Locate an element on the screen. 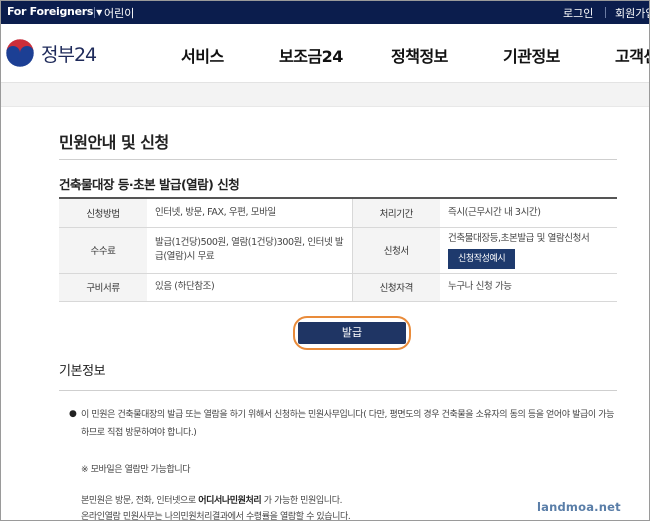 The image size is (650, 521). login-link: 로그인 is located at coordinates (578, 13).